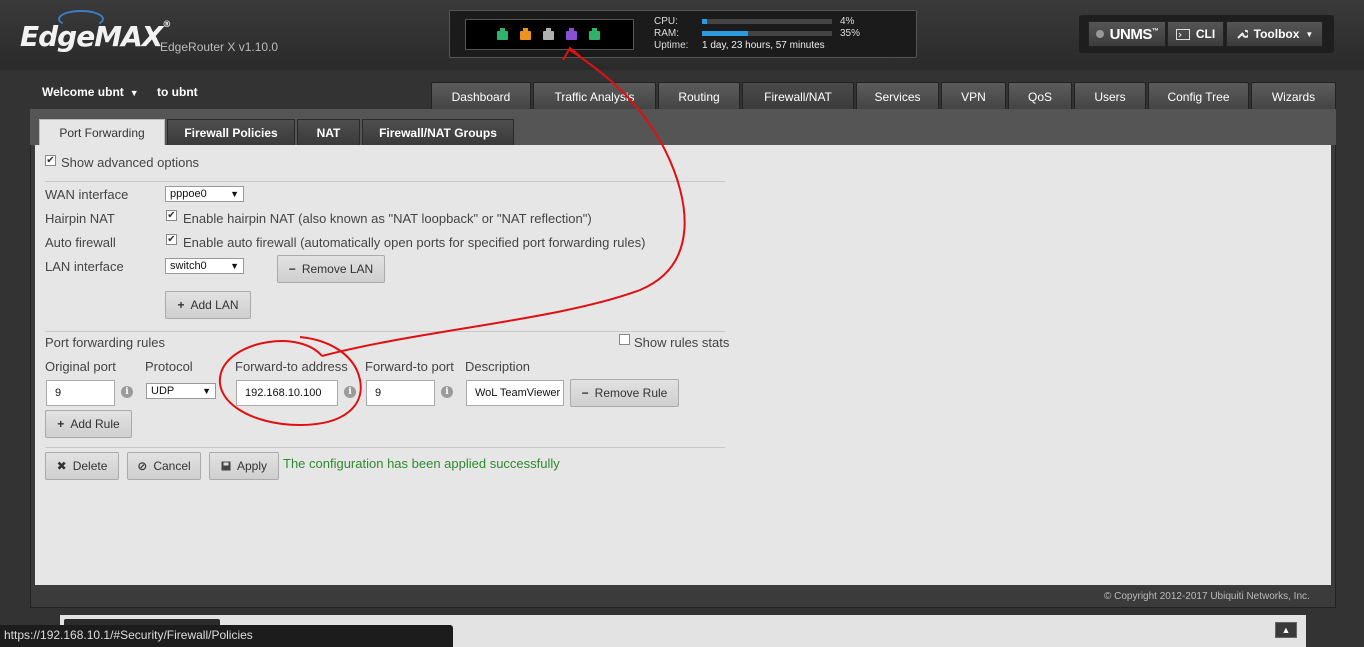 This screenshot has width=1364, height=647. I want to click on tab-users: Users, so click(1110, 96).